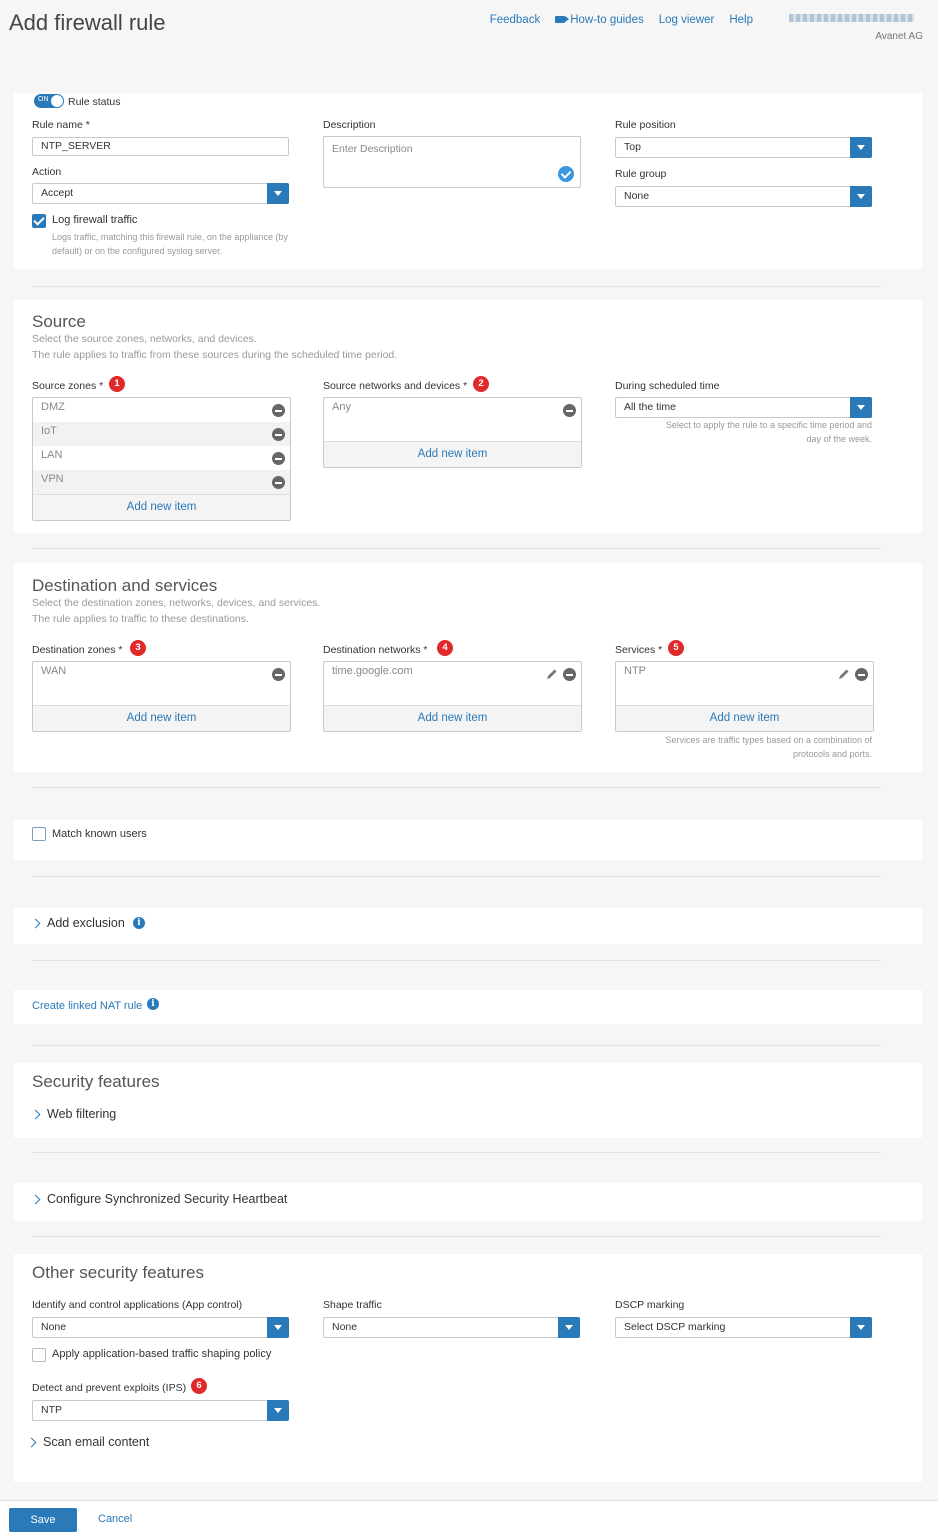 This screenshot has width=938, height=1536. Describe the element at coordinates (138, 648) in the screenshot. I see `callout-badge: 3` at that location.